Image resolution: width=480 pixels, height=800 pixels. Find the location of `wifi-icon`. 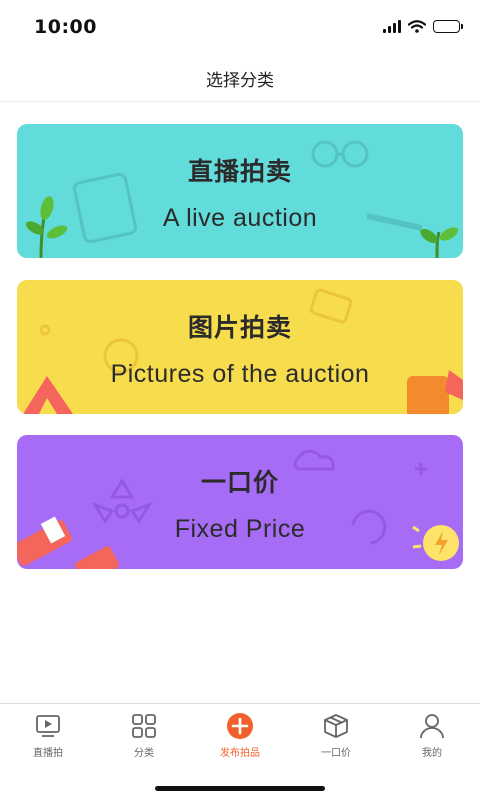

wifi-icon is located at coordinates (417, 26).